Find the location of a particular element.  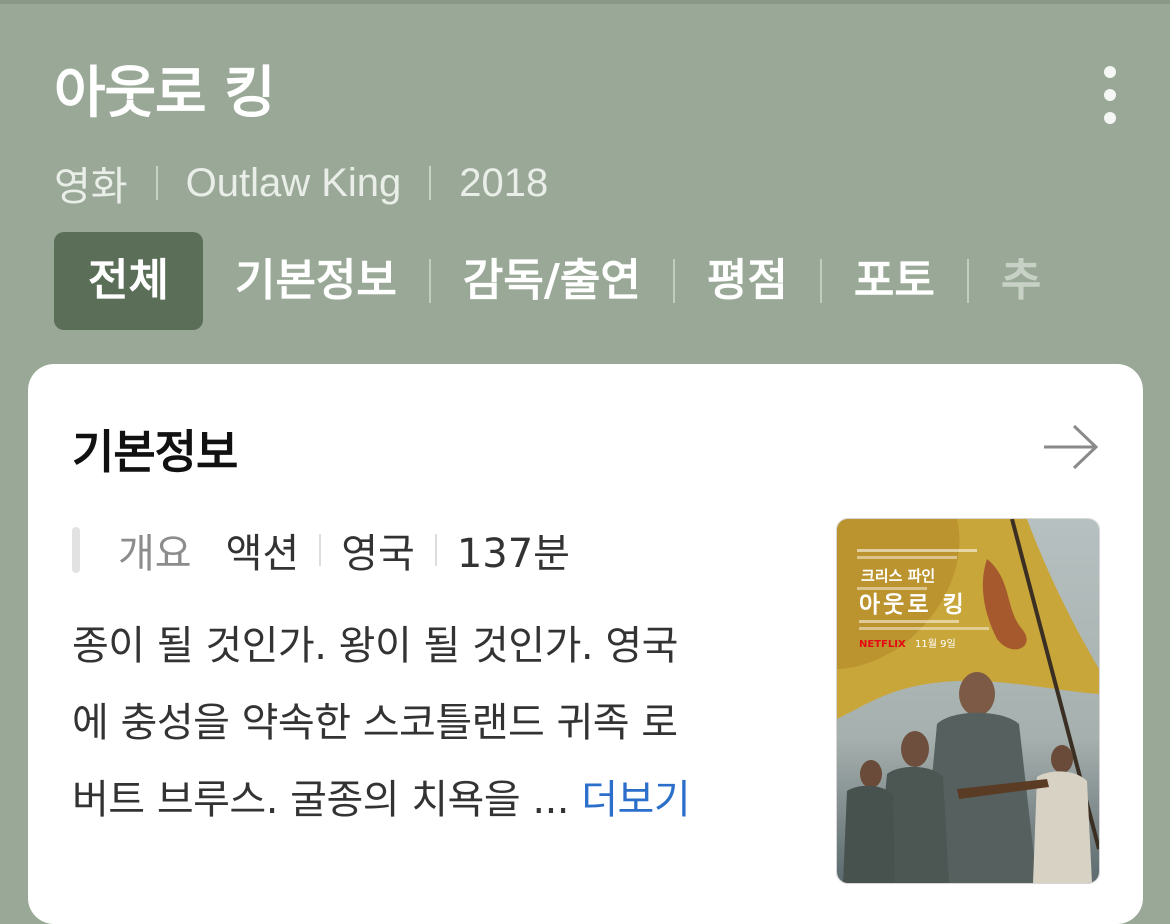

top-divider is located at coordinates (585, 2).